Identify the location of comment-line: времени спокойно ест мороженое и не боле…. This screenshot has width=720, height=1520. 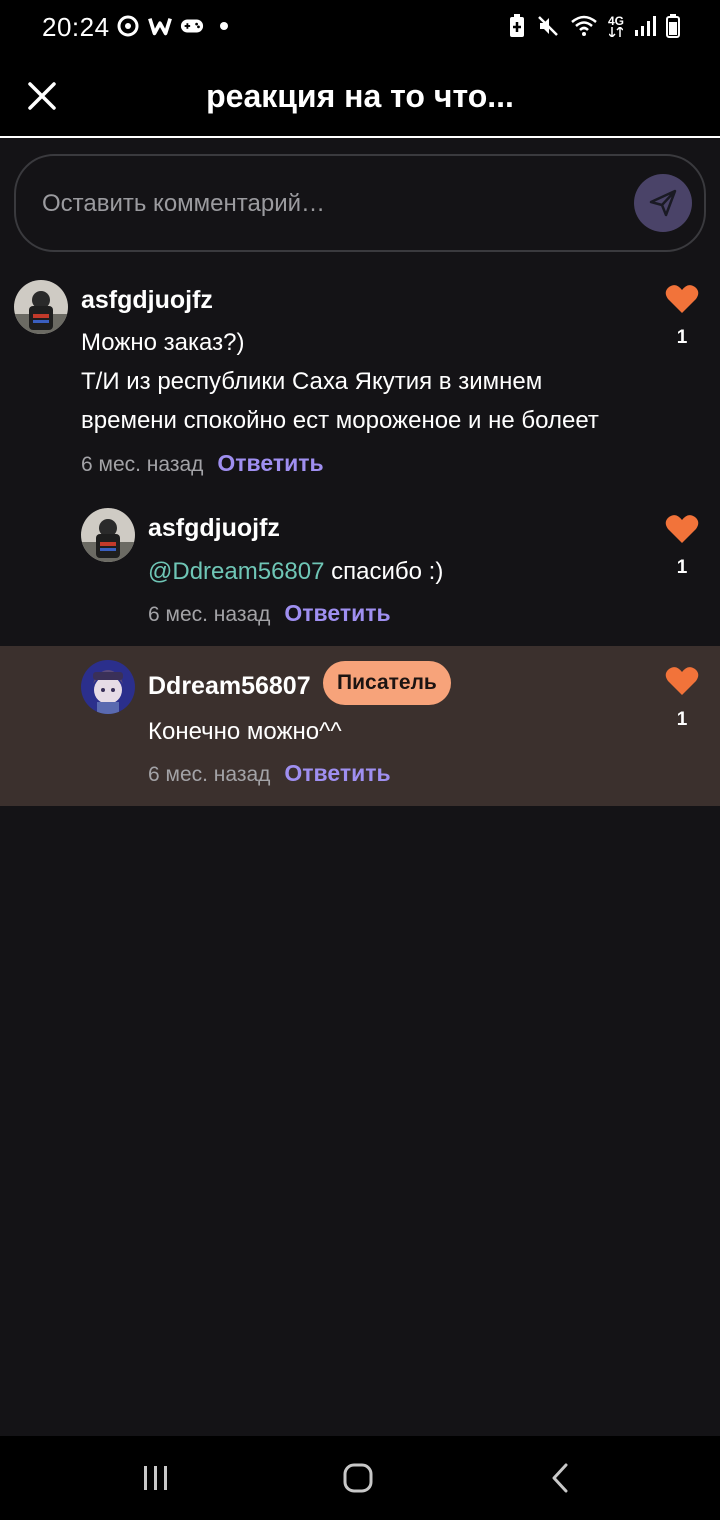
(340, 420).